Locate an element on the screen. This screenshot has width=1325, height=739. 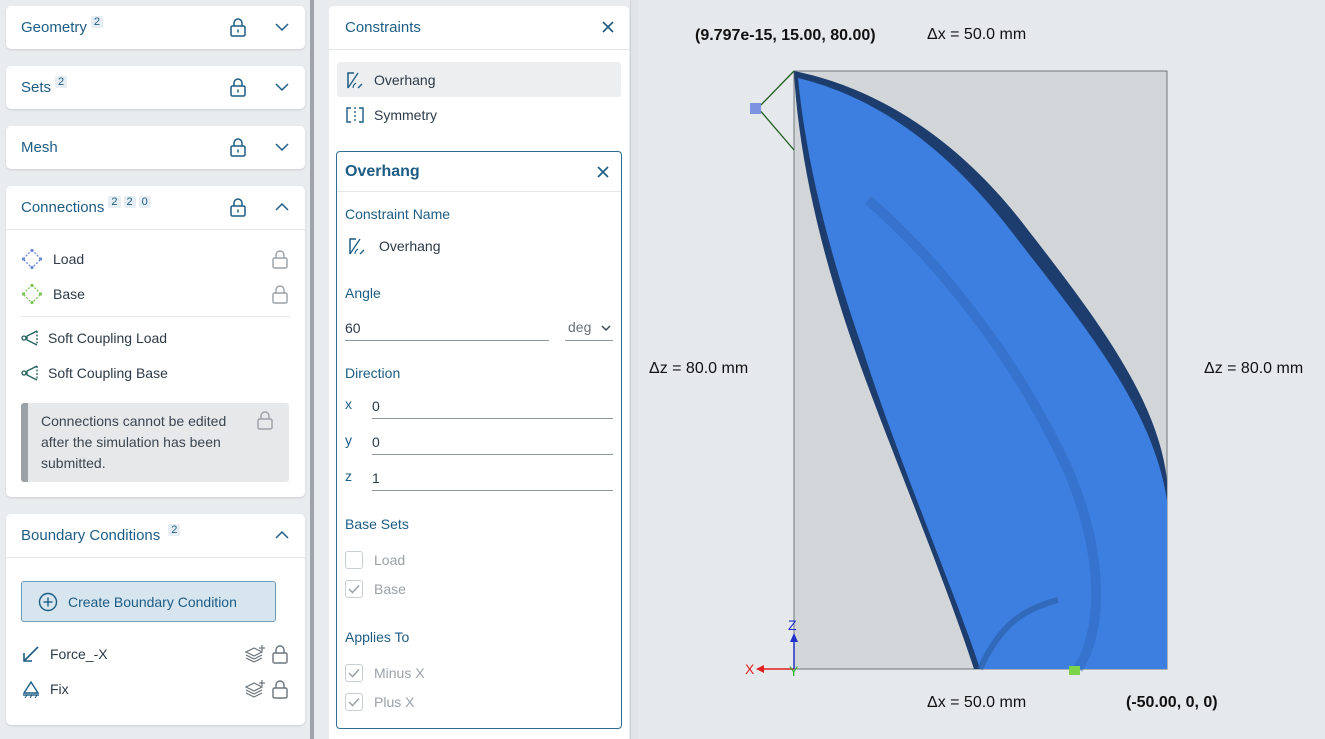
applies-plus-x-checkbox: Plus X is located at coordinates (379, 702).